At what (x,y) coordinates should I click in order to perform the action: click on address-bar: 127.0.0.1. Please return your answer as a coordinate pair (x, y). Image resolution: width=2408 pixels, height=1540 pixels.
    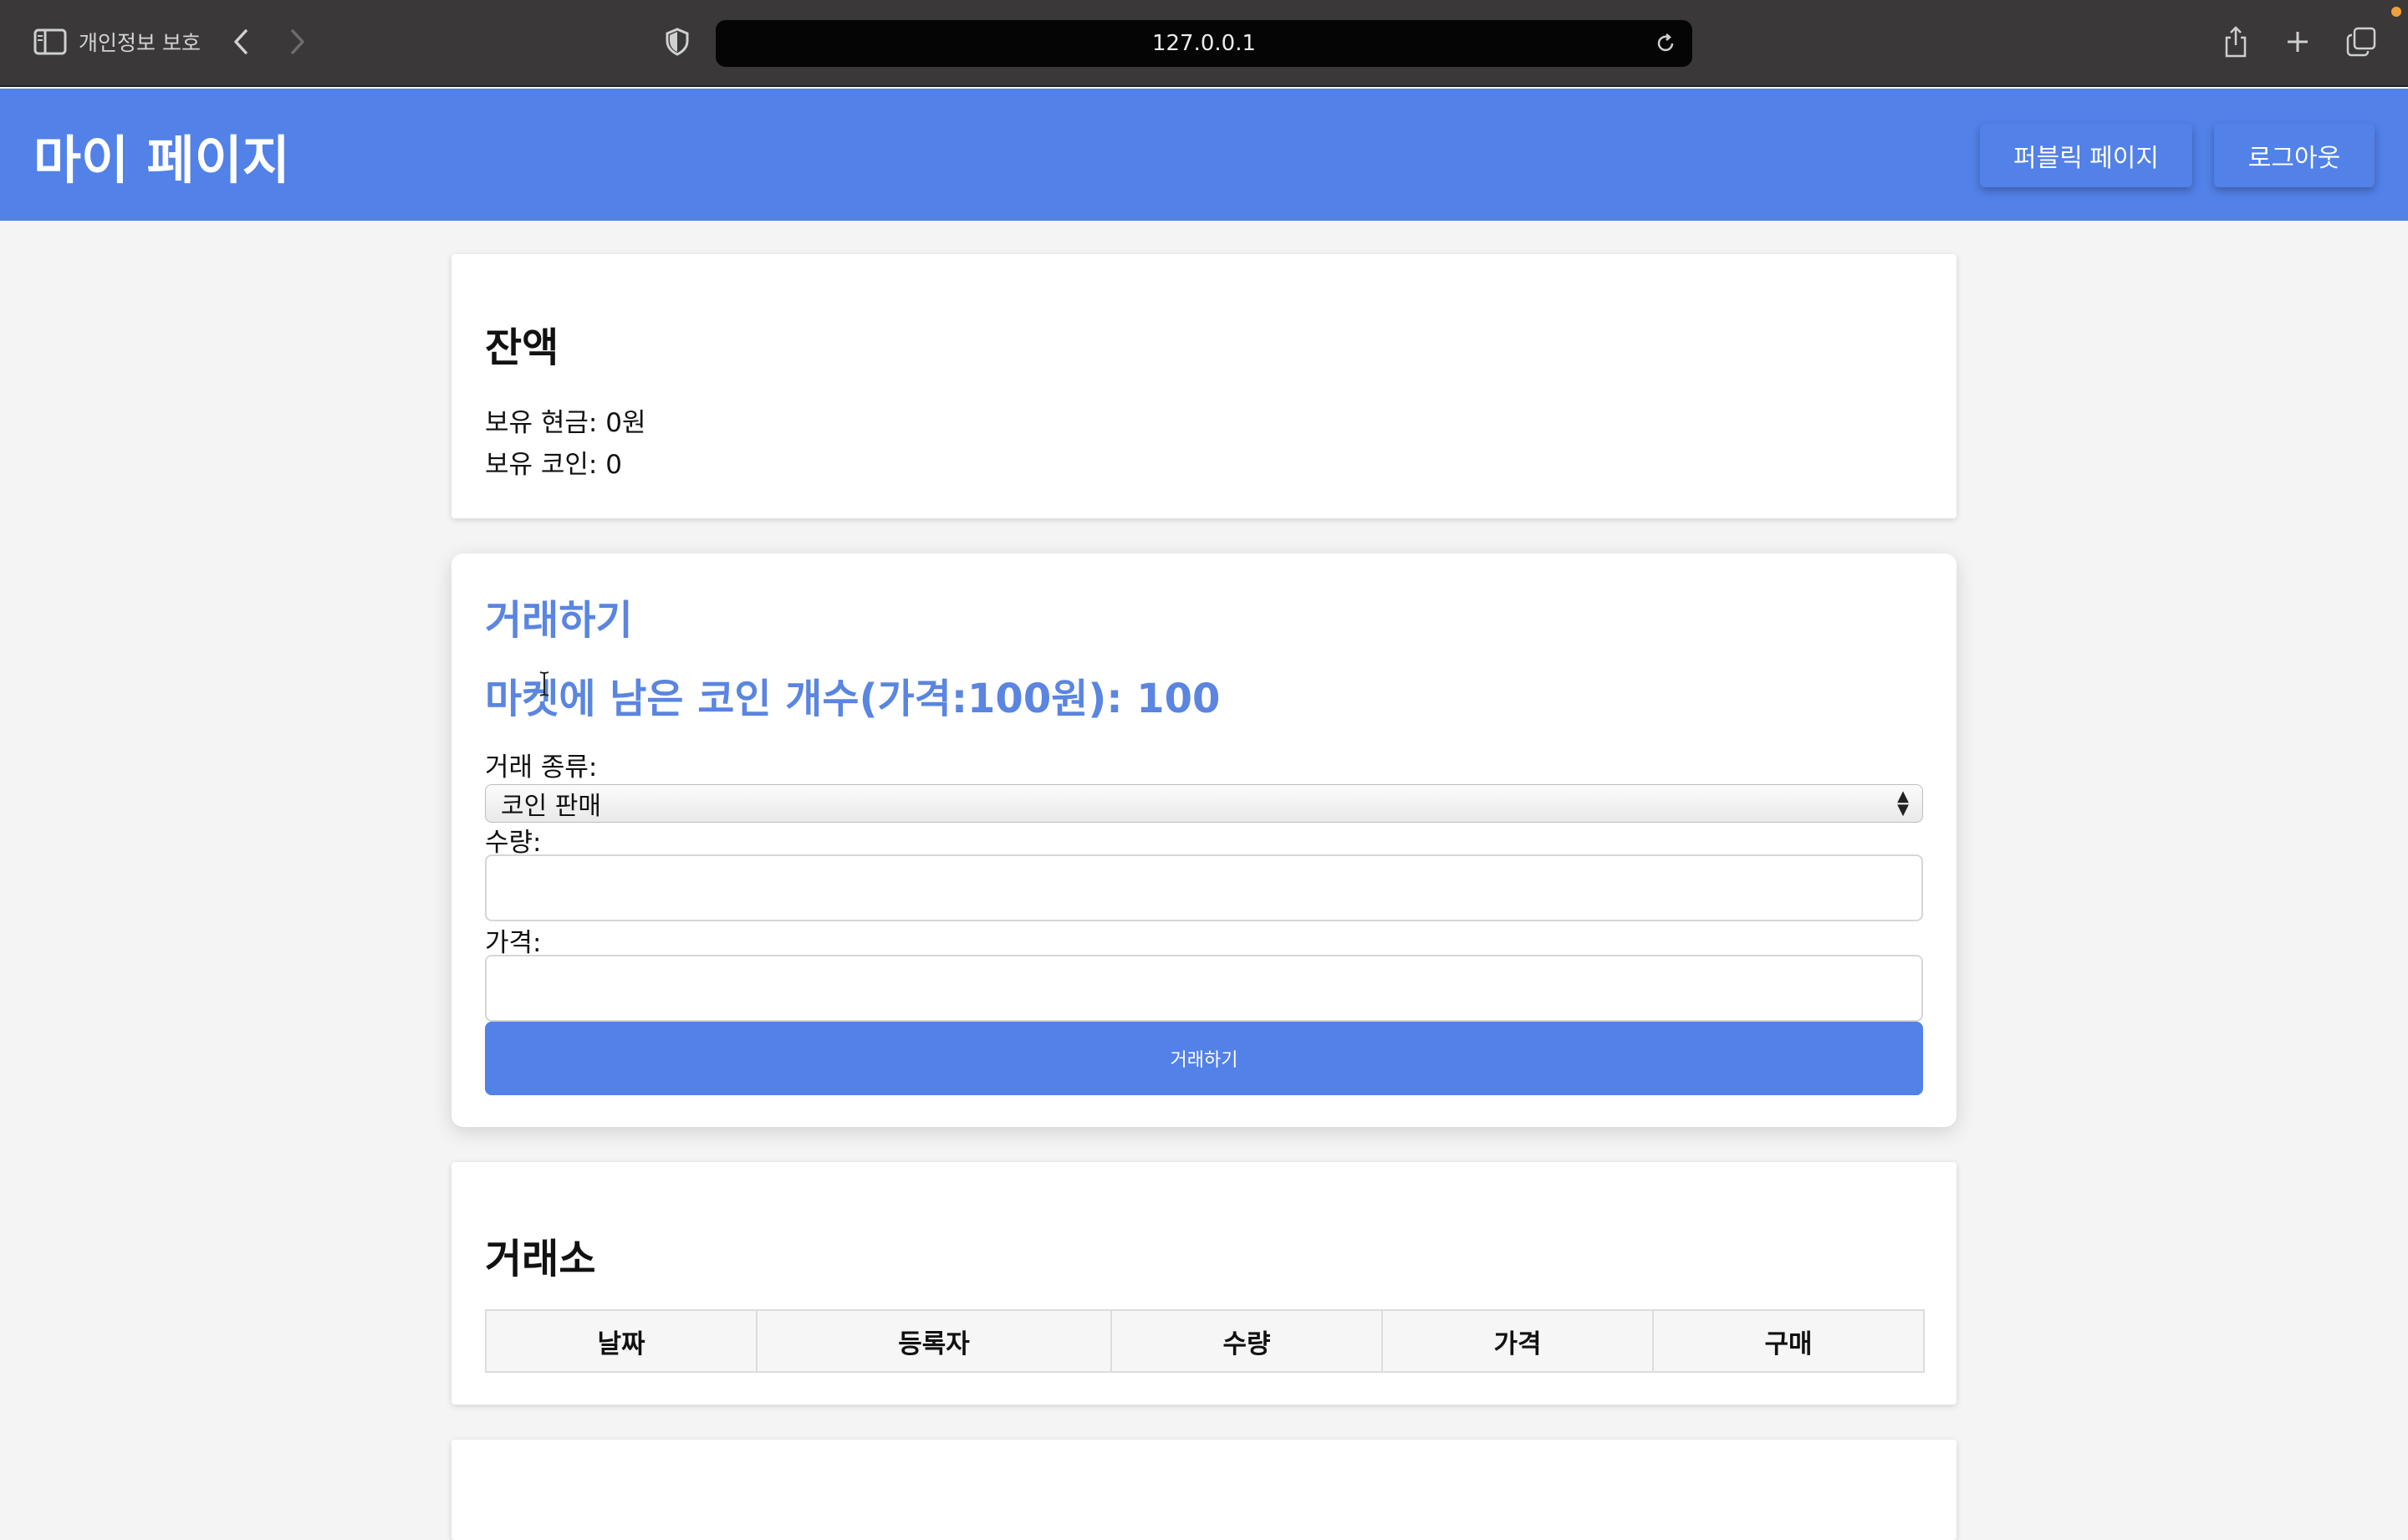
    Looking at the image, I should click on (1204, 43).